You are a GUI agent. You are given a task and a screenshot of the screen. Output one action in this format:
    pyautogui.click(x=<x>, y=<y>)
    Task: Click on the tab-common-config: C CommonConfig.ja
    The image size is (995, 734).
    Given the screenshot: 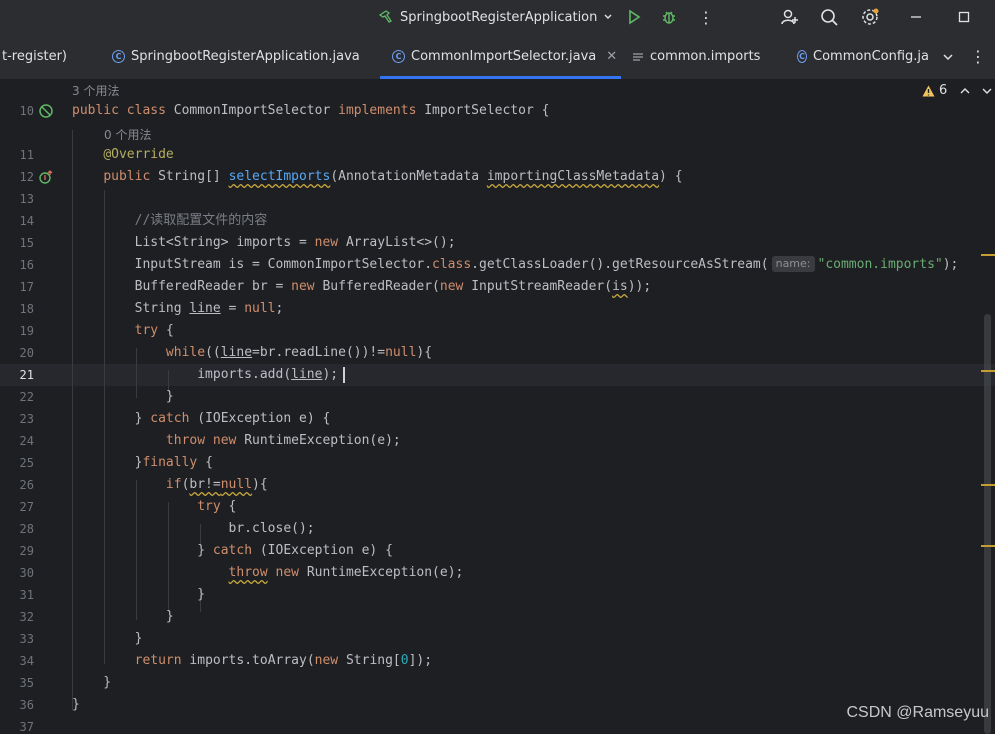 What is the action you would take?
    pyautogui.click(x=863, y=56)
    